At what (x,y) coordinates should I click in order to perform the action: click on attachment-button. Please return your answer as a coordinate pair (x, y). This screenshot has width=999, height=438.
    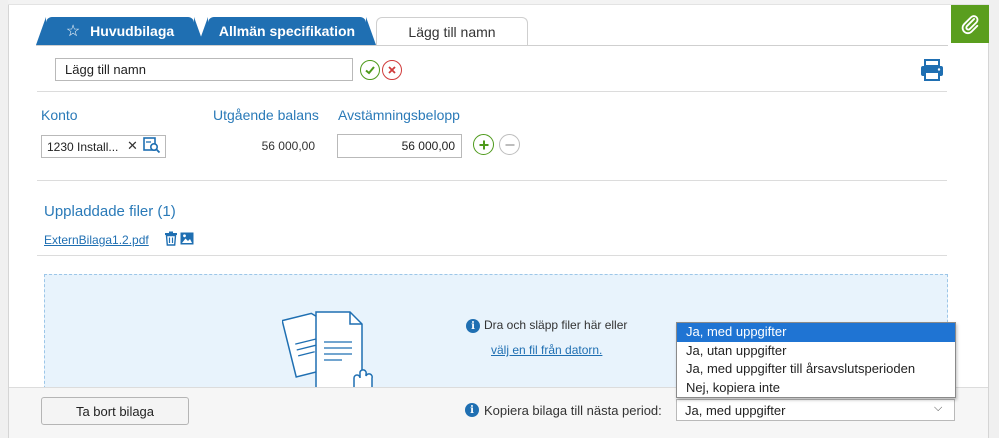
    Looking at the image, I should click on (970, 24).